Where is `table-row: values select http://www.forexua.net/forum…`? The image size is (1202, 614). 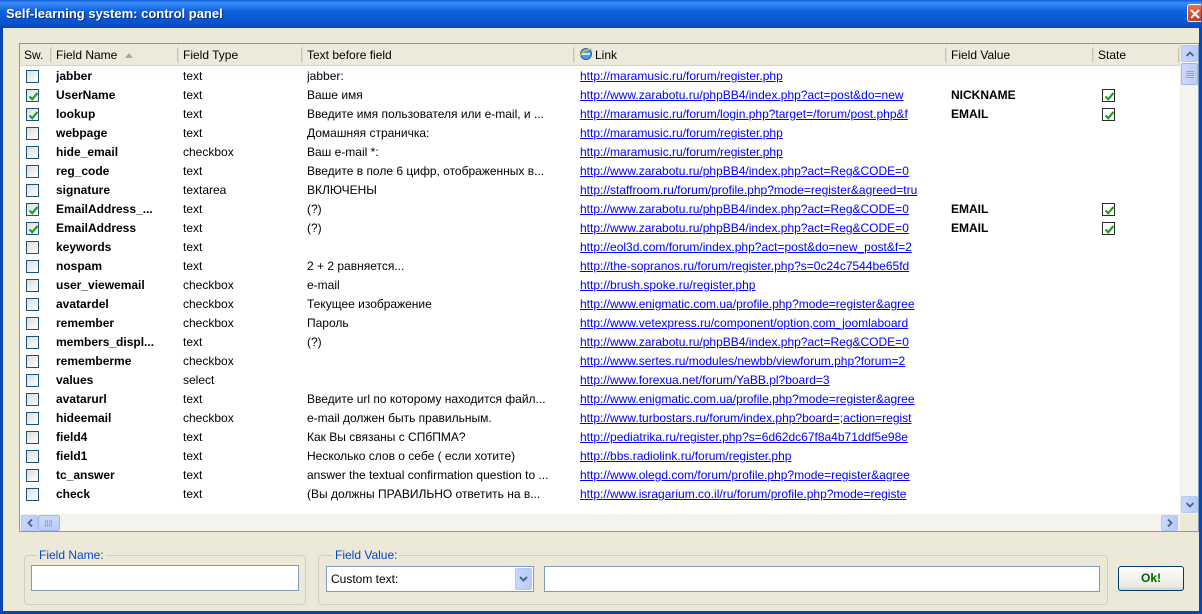 table-row: values select http://www.forexua.net/forum… is located at coordinates (600, 380).